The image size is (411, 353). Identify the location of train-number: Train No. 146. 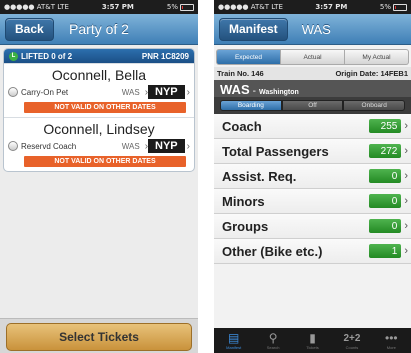
(240, 73).